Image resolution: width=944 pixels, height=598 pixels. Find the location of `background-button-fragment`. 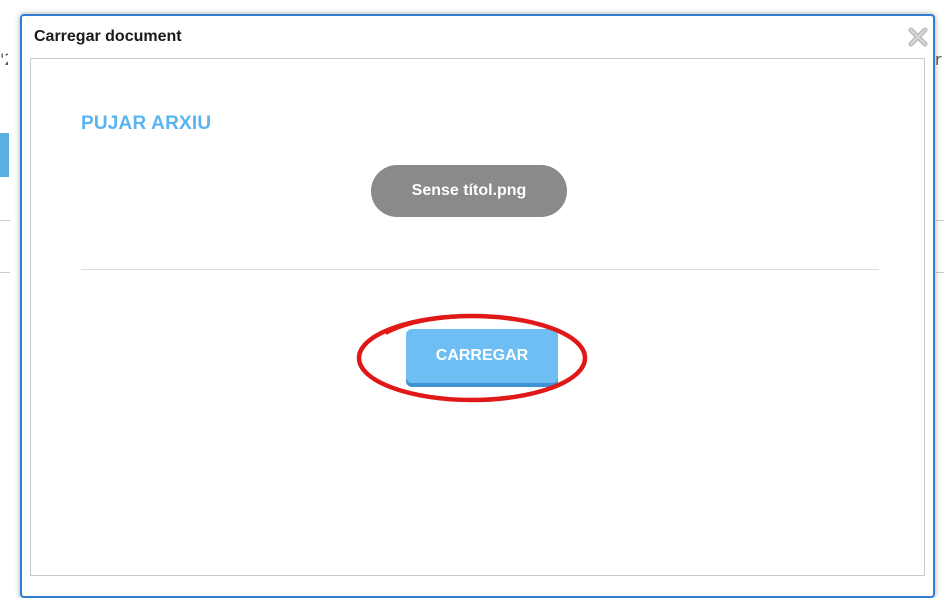

background-button-fragment is located at coordinates (4, 155).